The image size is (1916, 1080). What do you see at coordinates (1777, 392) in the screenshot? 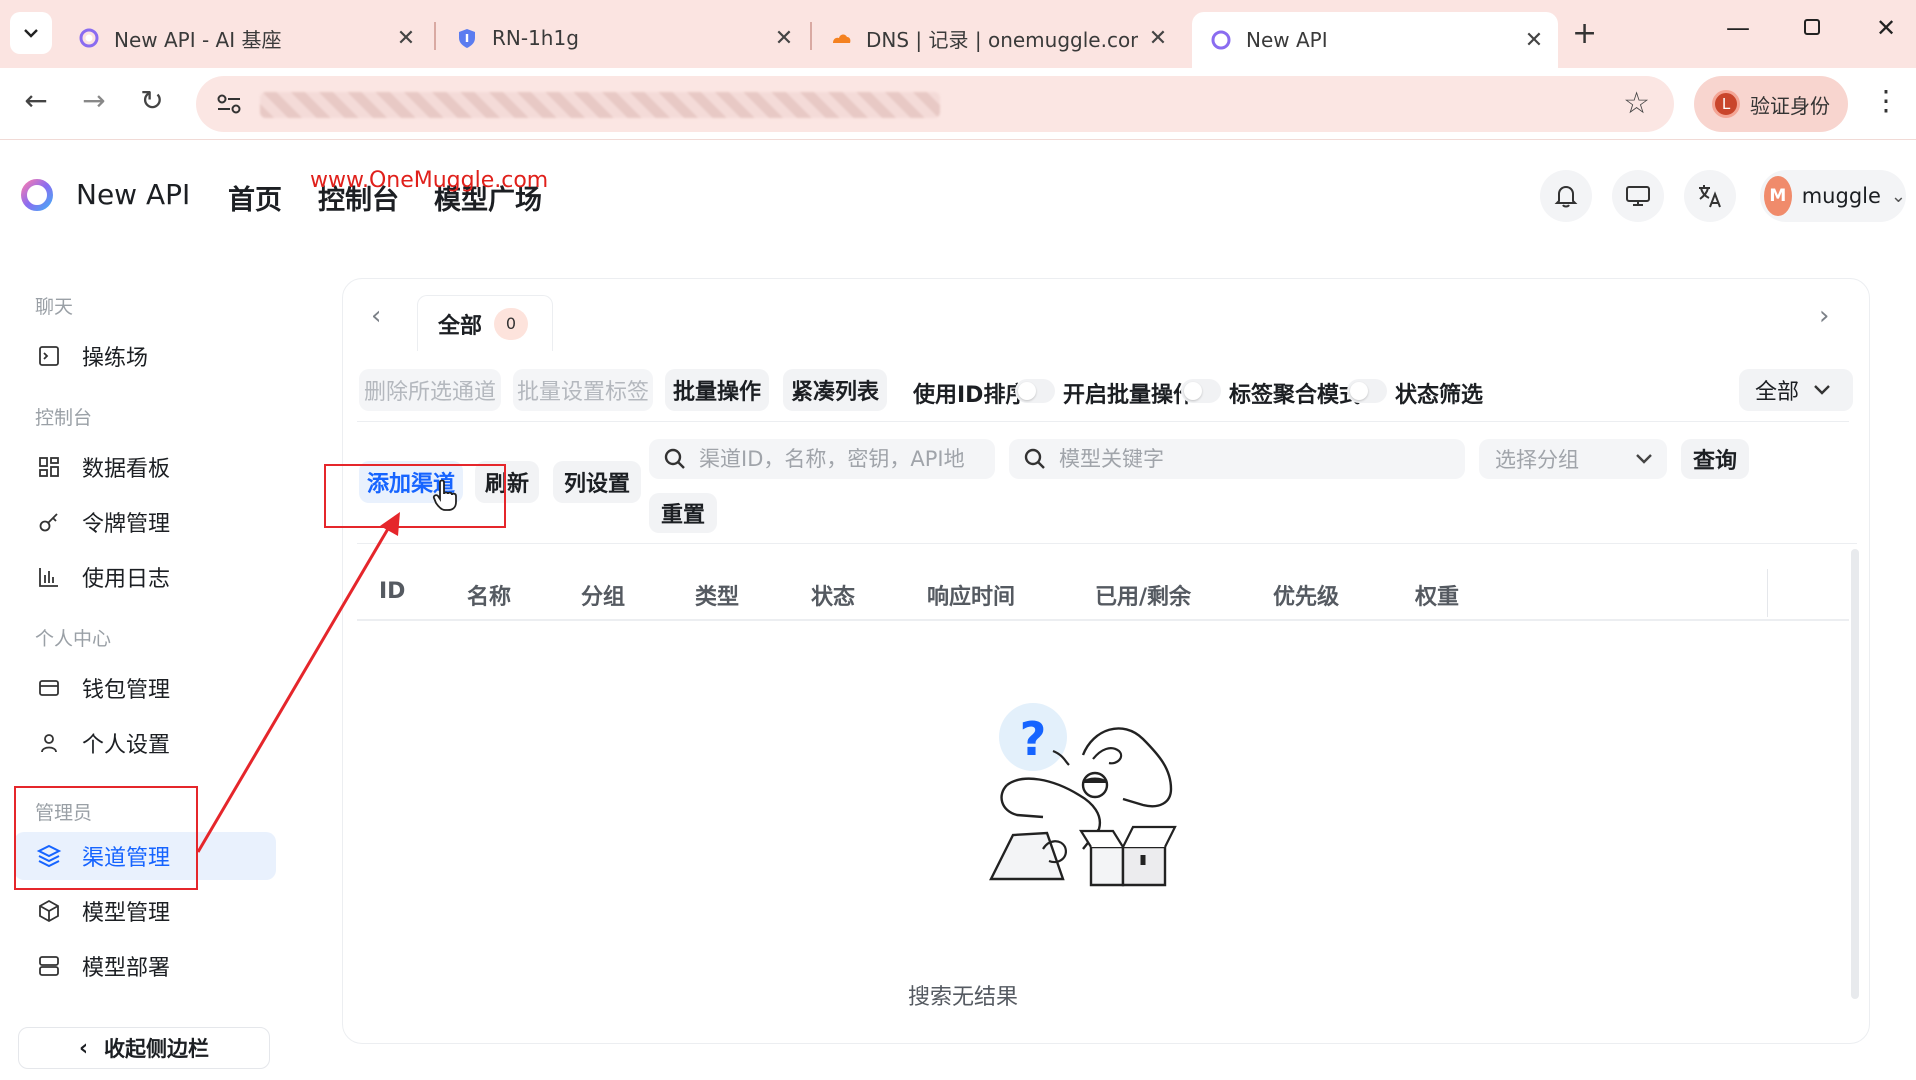
I see `status-filter-value: 全部` at bounding box center [1777, 392].